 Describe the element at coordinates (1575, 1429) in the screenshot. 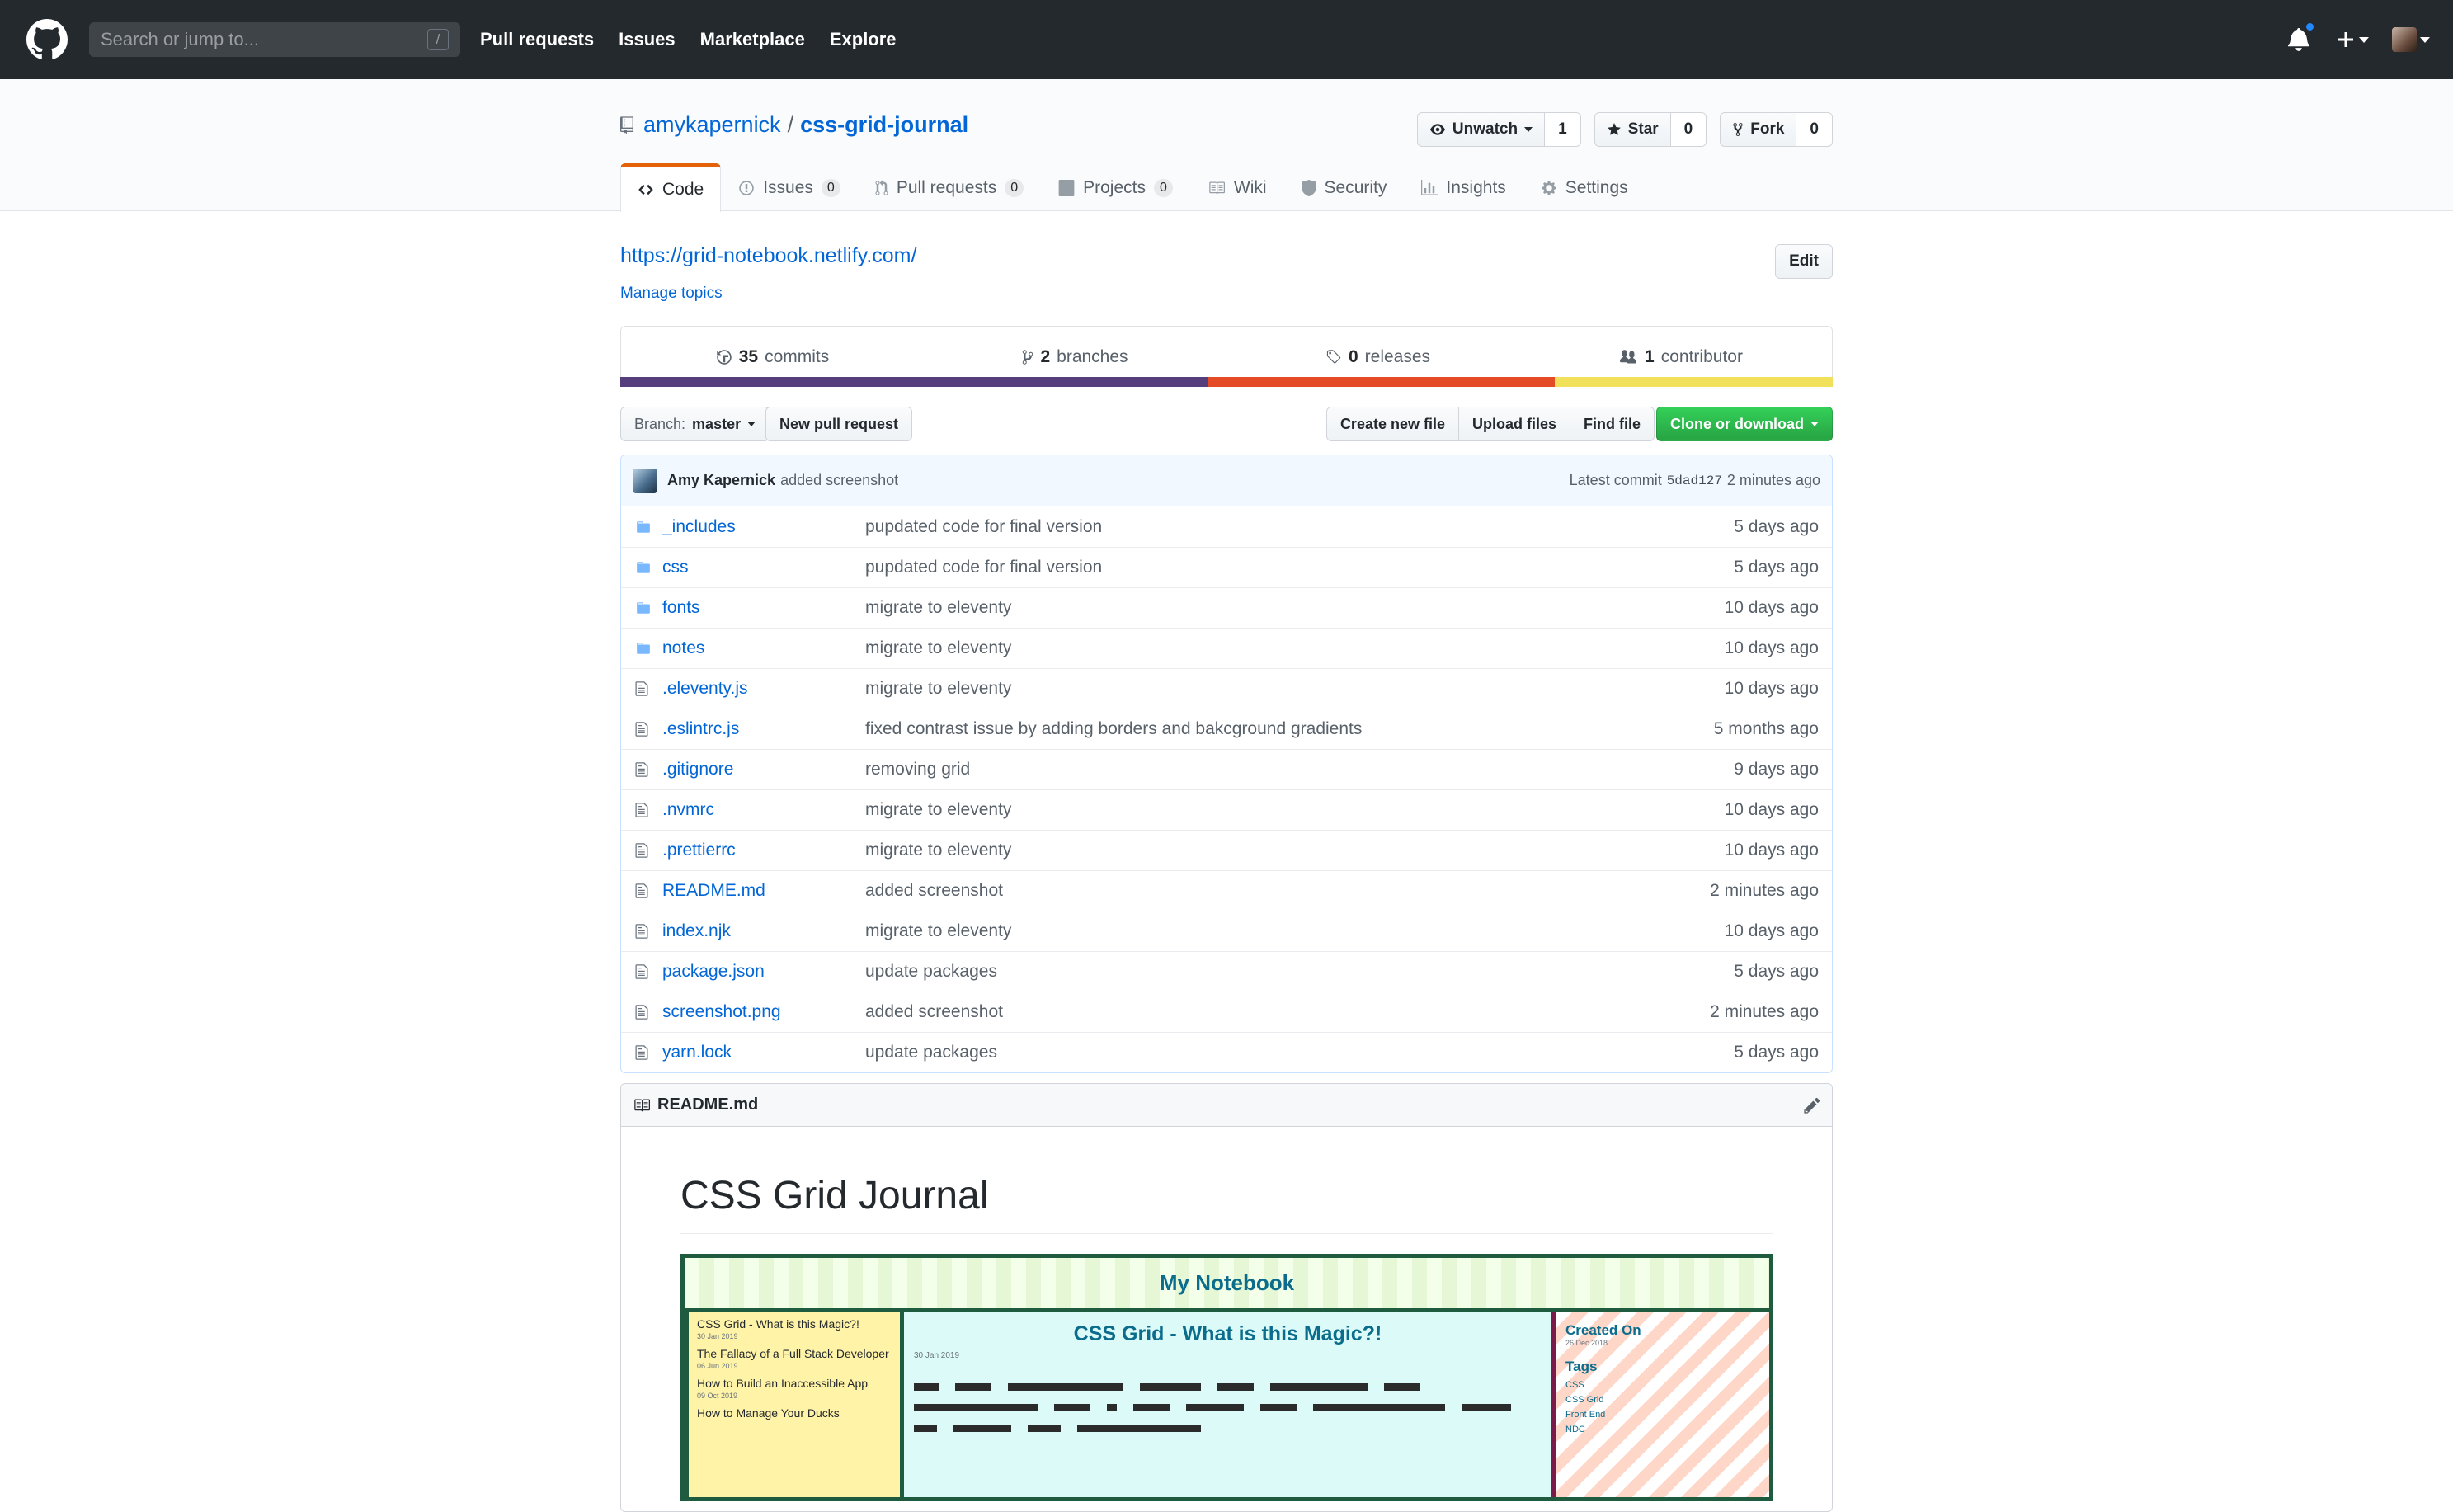

I see `screenshot-tag: NDC` at that location.